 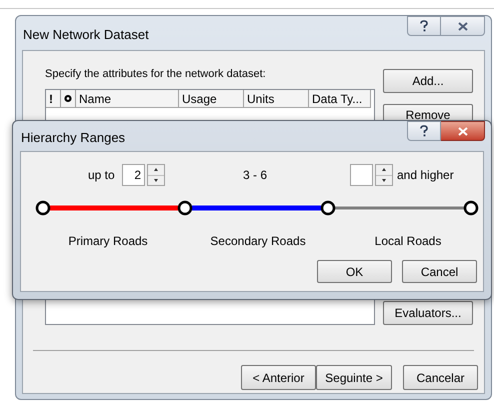 What do you see at coordinates (354, 271) in the screenshot?
I see `dialog-button: OK` at bounding box center [354, 271].